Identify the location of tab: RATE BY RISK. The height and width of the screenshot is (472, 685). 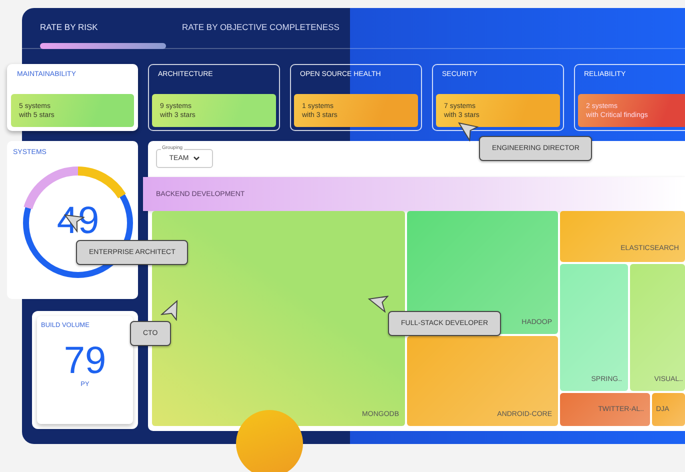
(111, 27).